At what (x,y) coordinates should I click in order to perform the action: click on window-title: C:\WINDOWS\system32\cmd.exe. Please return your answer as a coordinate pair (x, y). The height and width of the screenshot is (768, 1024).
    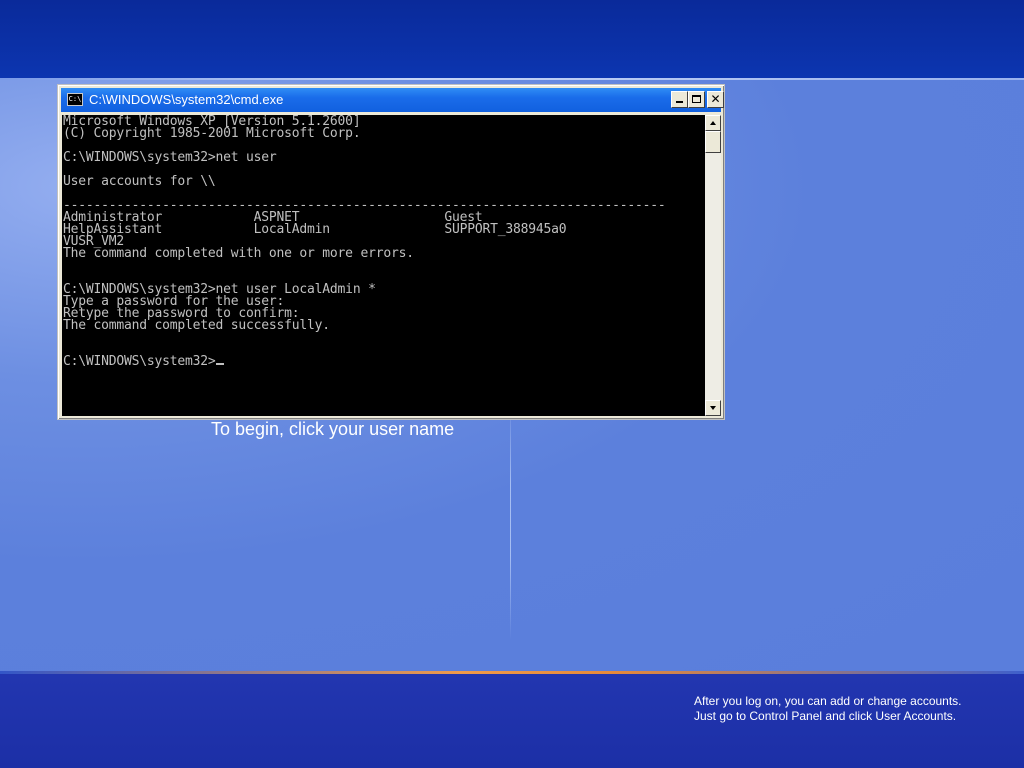
    Looking at the image, I should click on (186, 99).